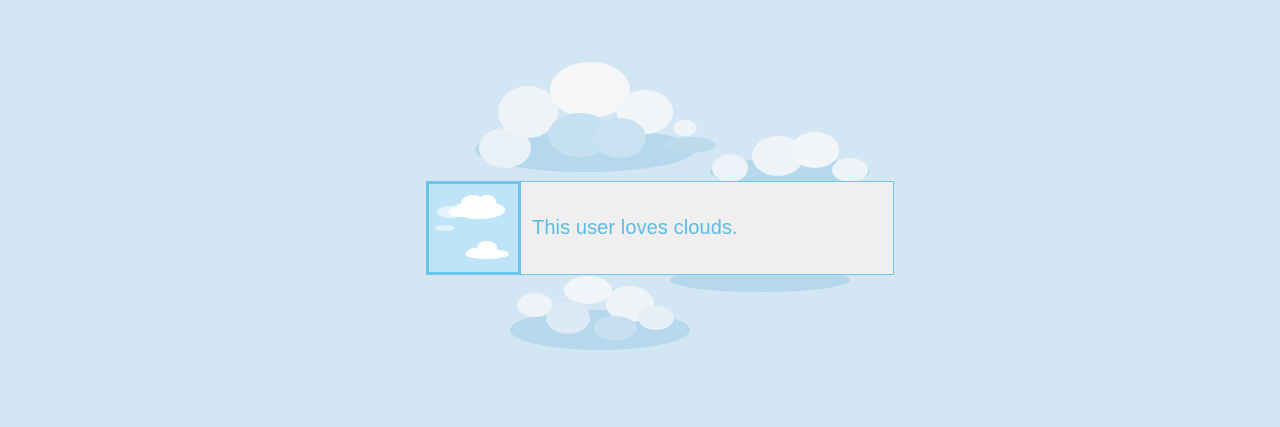 This screenshot has height=427, width=1280. Describe the element at coordinates (473, 228) in the screenshot. I see `cloud-icon` at that location.